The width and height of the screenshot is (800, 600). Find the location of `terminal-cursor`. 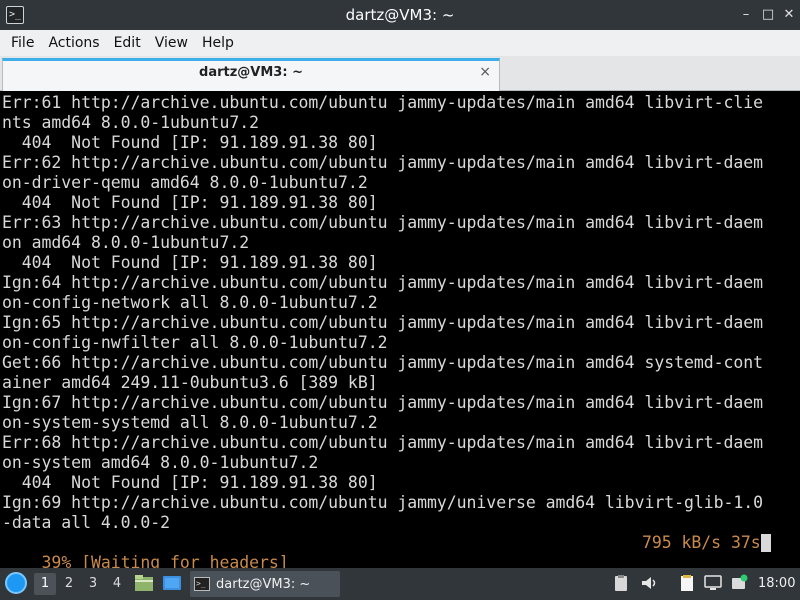

terminal-cursor is located at coordinates (765, 543).